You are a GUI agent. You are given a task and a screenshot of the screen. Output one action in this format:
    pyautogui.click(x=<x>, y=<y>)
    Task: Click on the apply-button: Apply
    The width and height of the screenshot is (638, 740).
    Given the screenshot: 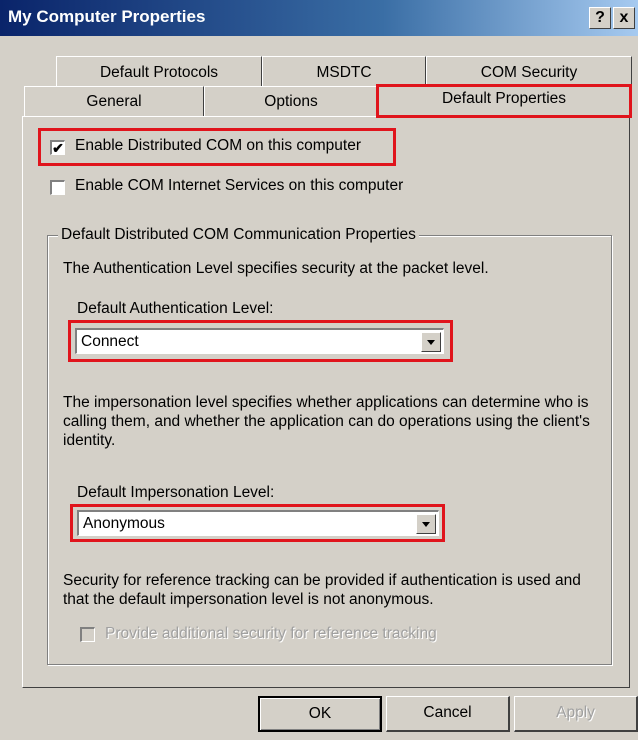 What is the action you would take?
    pyautogui.click(x=576, y=714)
    